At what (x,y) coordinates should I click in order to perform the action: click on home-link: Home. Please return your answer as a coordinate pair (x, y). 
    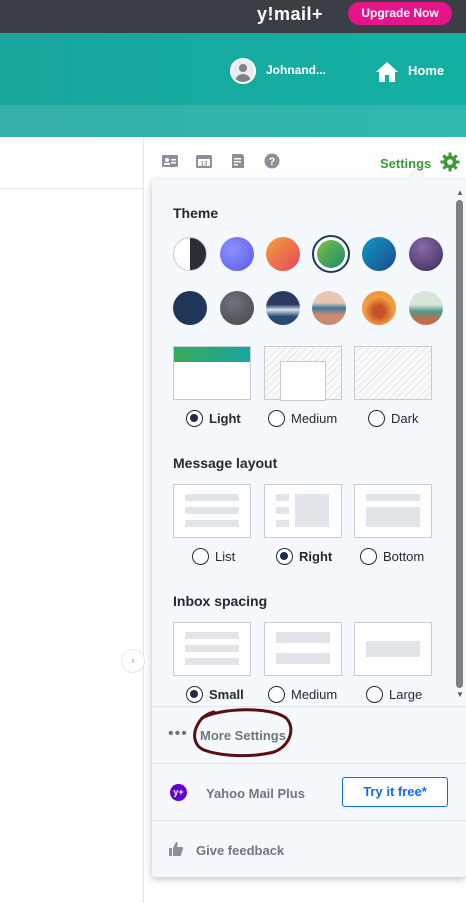
    Looking at the image, I should click on (426, 70).